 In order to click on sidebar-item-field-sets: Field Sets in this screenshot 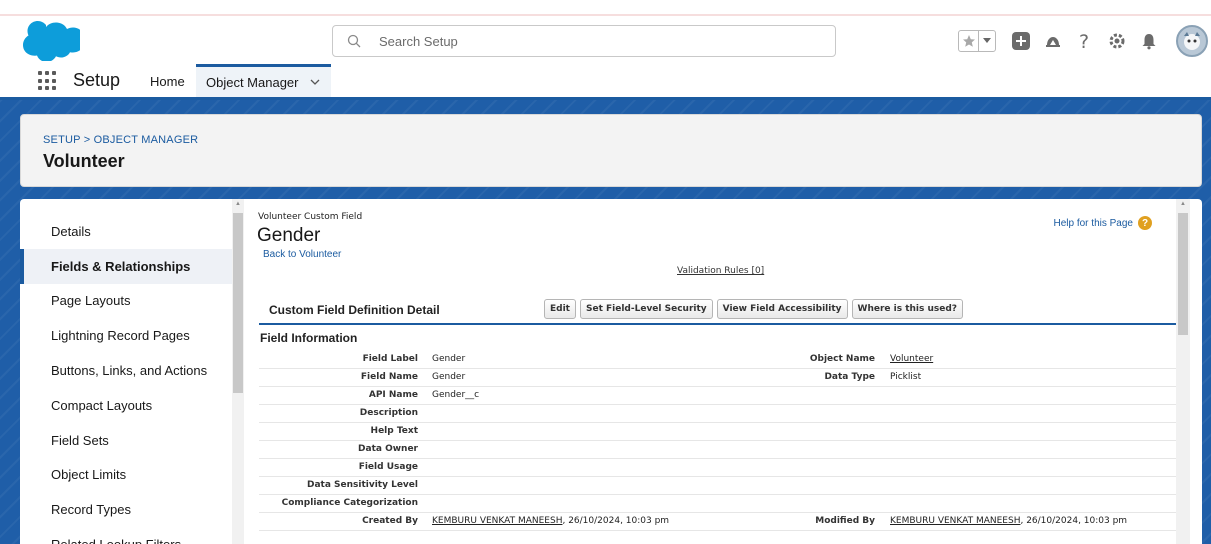, I will do `click(126, 440)`.